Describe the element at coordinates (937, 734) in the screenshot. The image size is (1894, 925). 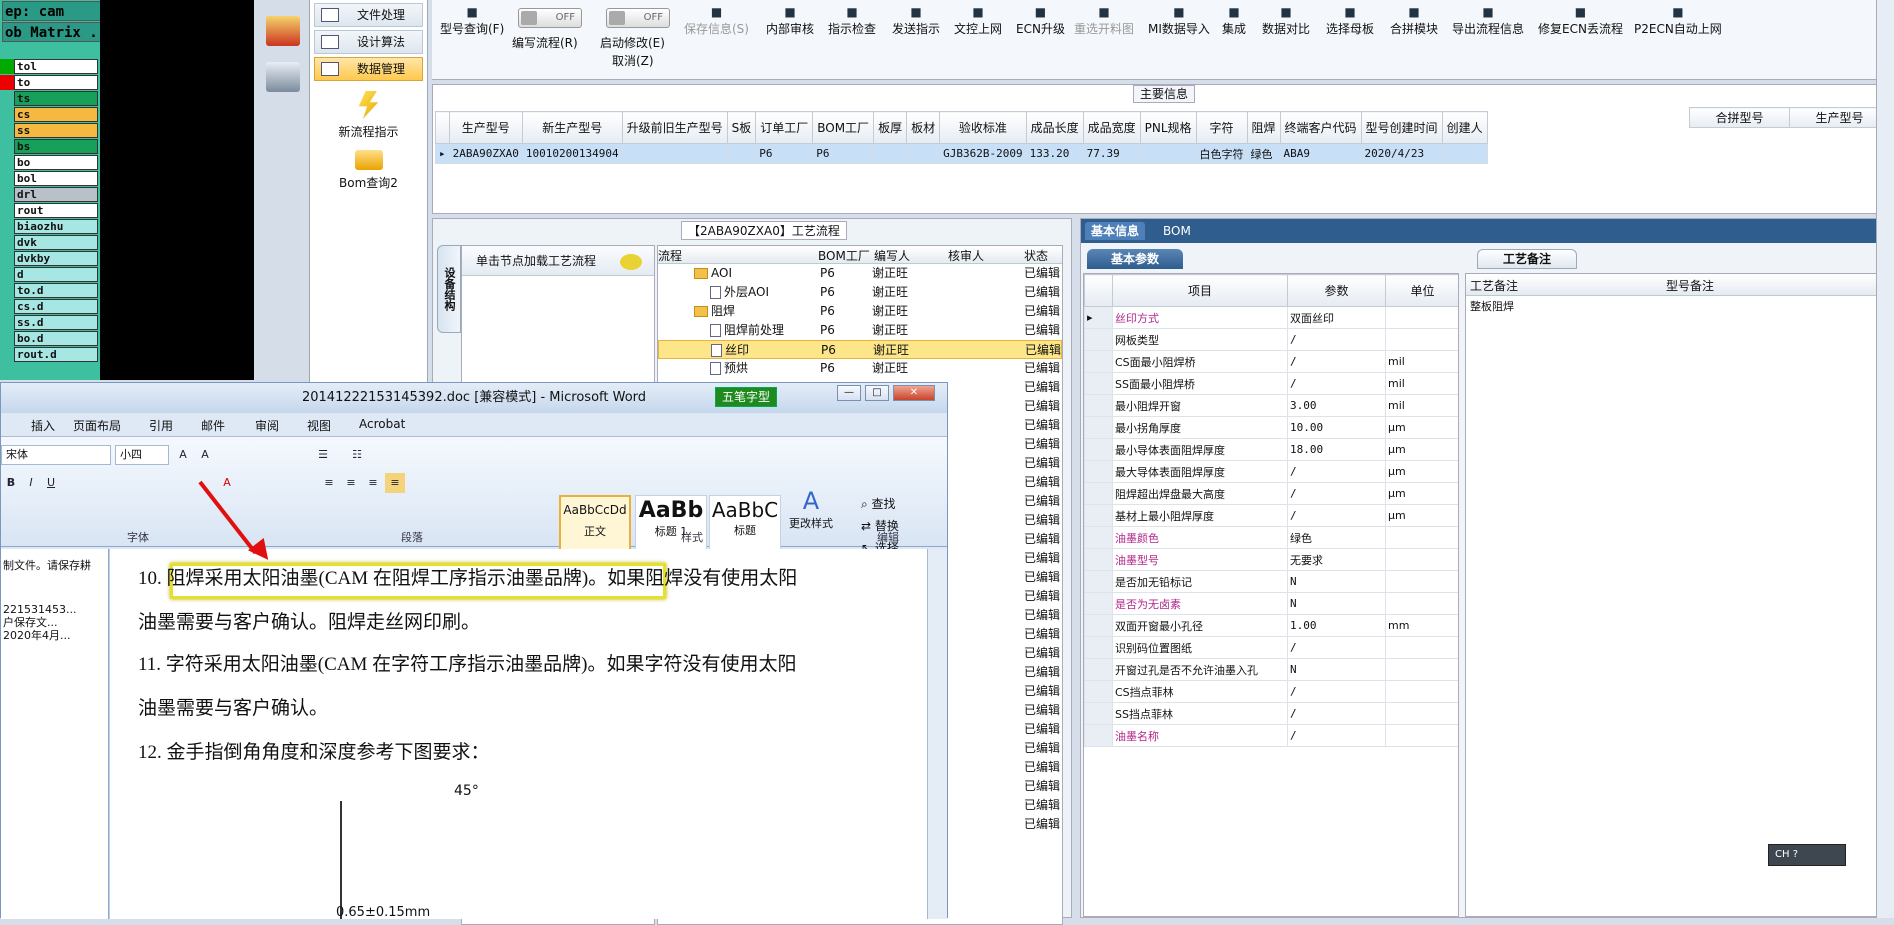
I see `word-scrollbar` at that location.